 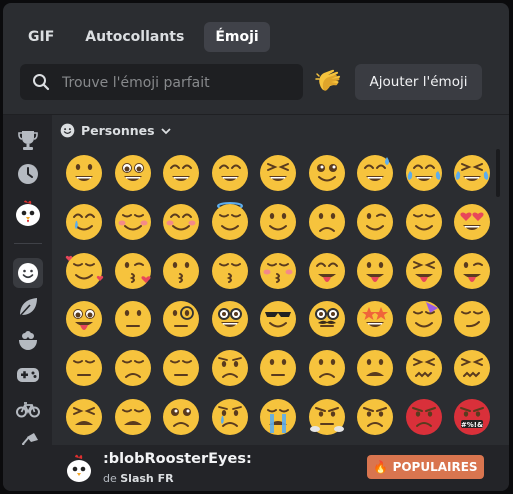 I want to click on emoji-button: #%!&, so click(x=472, y=416).